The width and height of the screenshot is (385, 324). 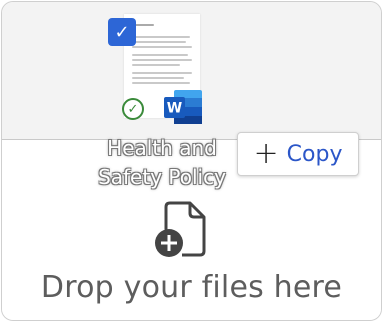 What do you see at coordinates (191, 287) in the screenshot?
I see `drop-instruction-text: Drop your files here` at bounding box center [191, 287].